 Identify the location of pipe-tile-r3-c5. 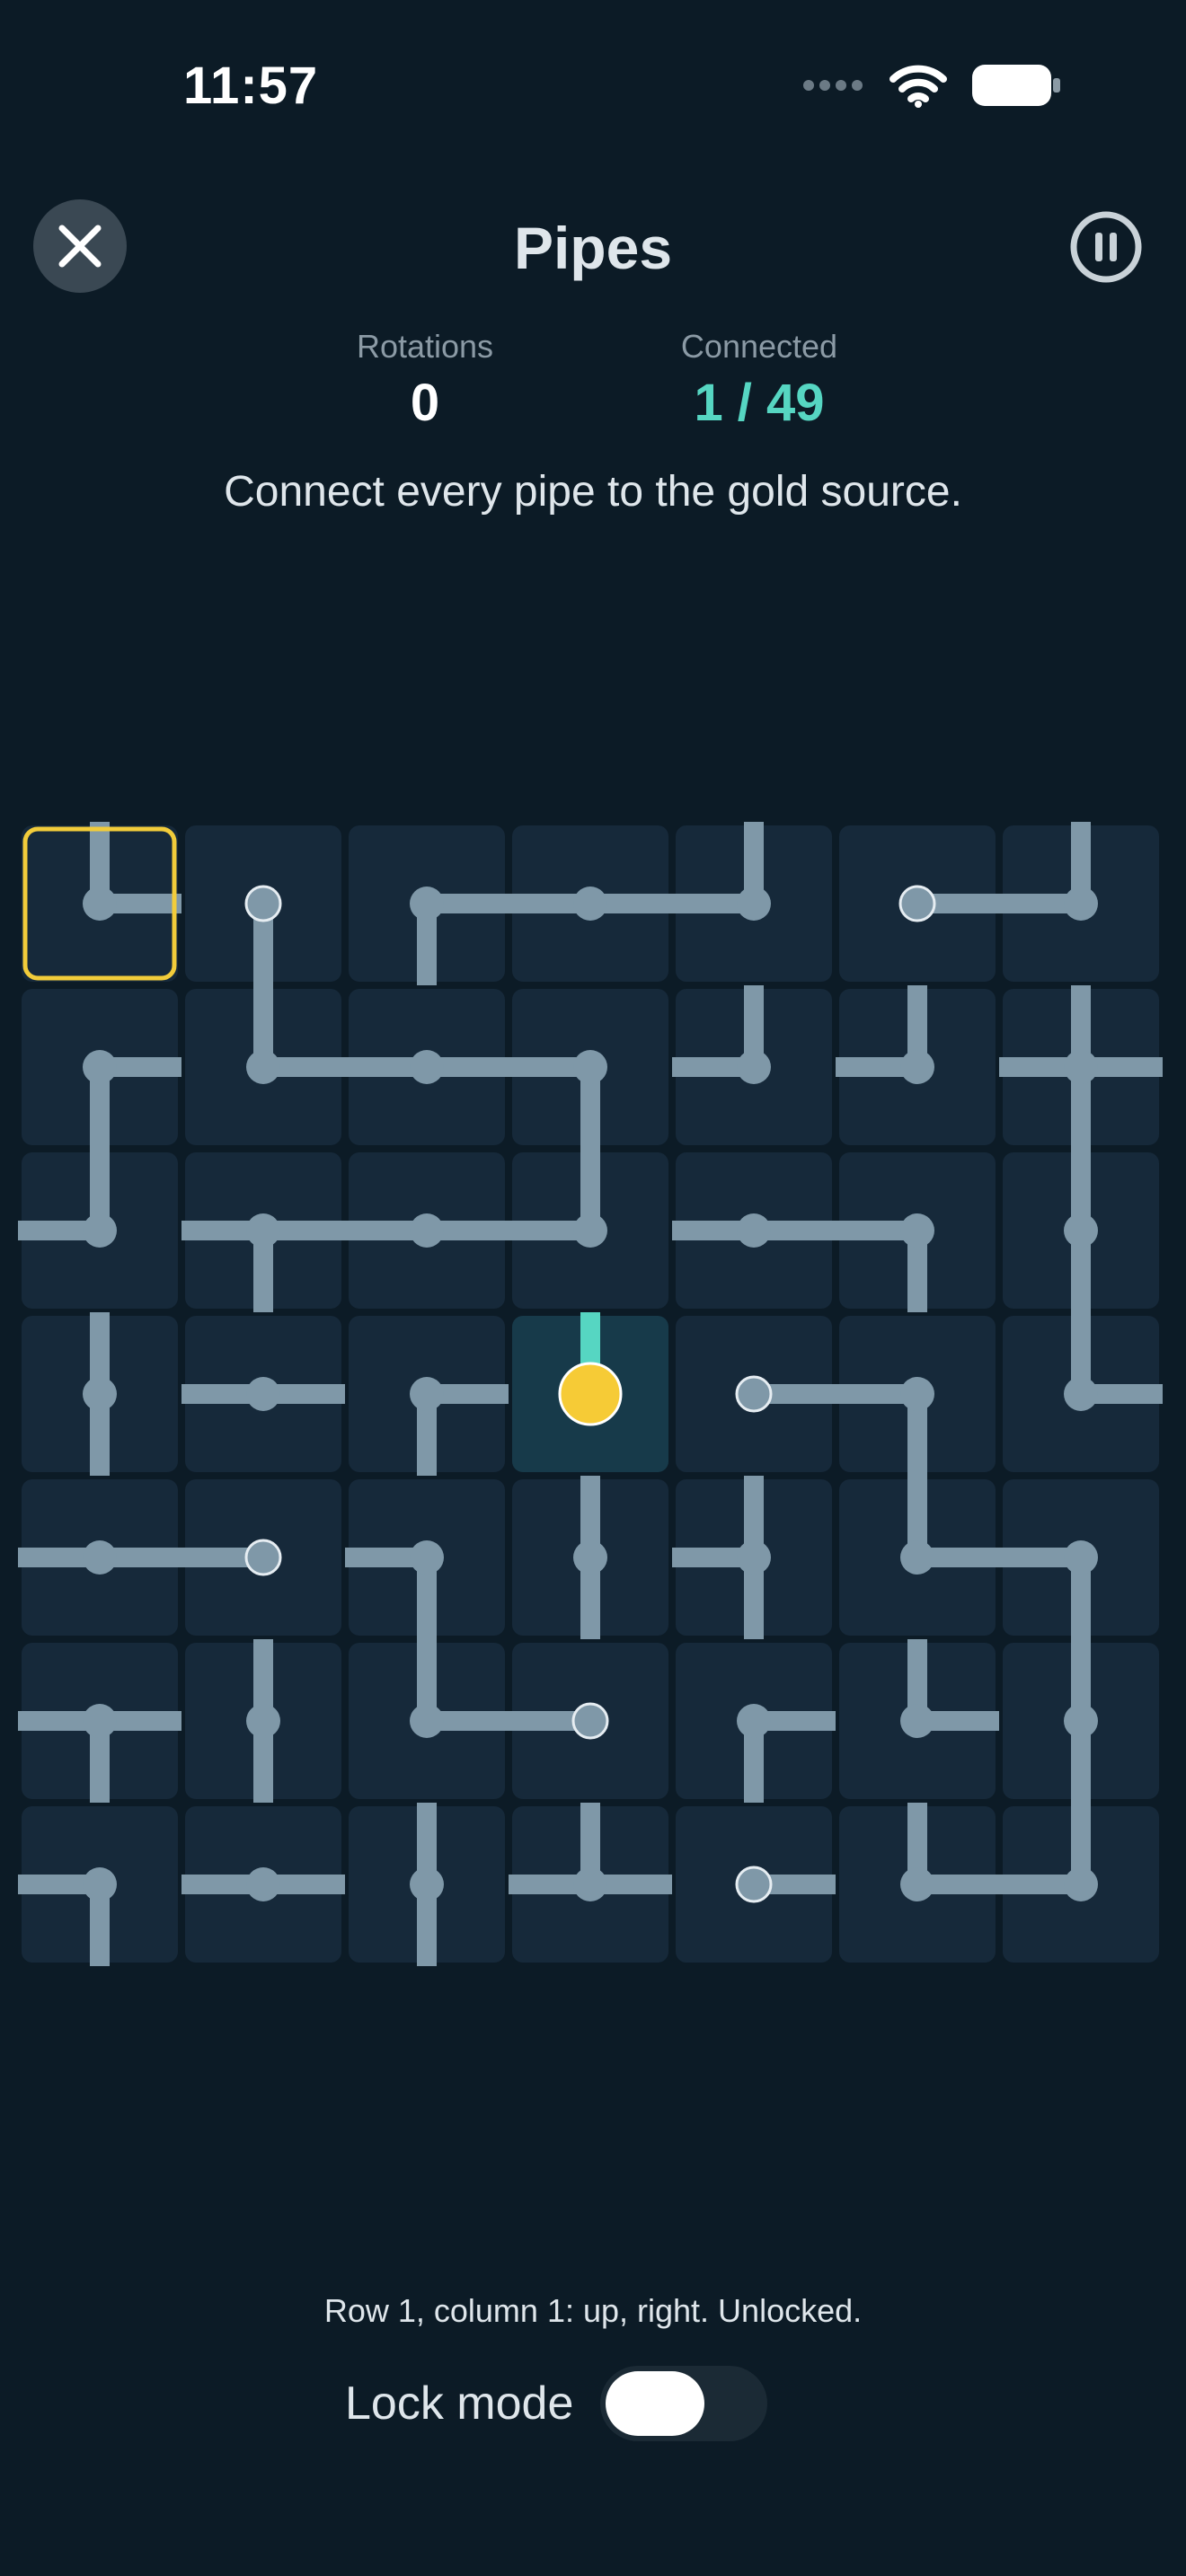
(754, 1230).